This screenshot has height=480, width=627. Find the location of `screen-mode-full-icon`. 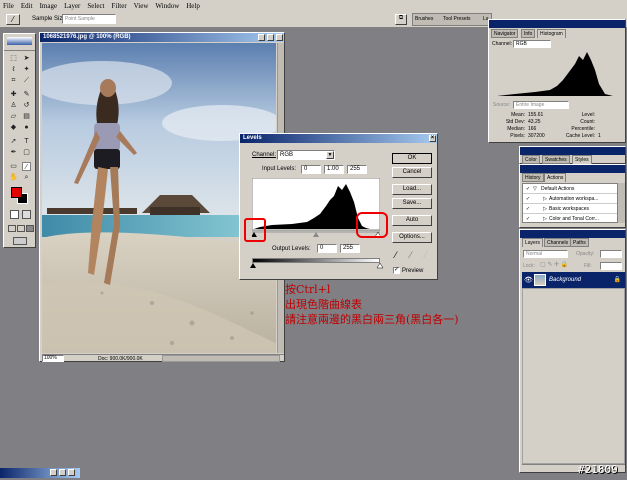

screen-mode-full-icon is located at coordinates (30, 228).